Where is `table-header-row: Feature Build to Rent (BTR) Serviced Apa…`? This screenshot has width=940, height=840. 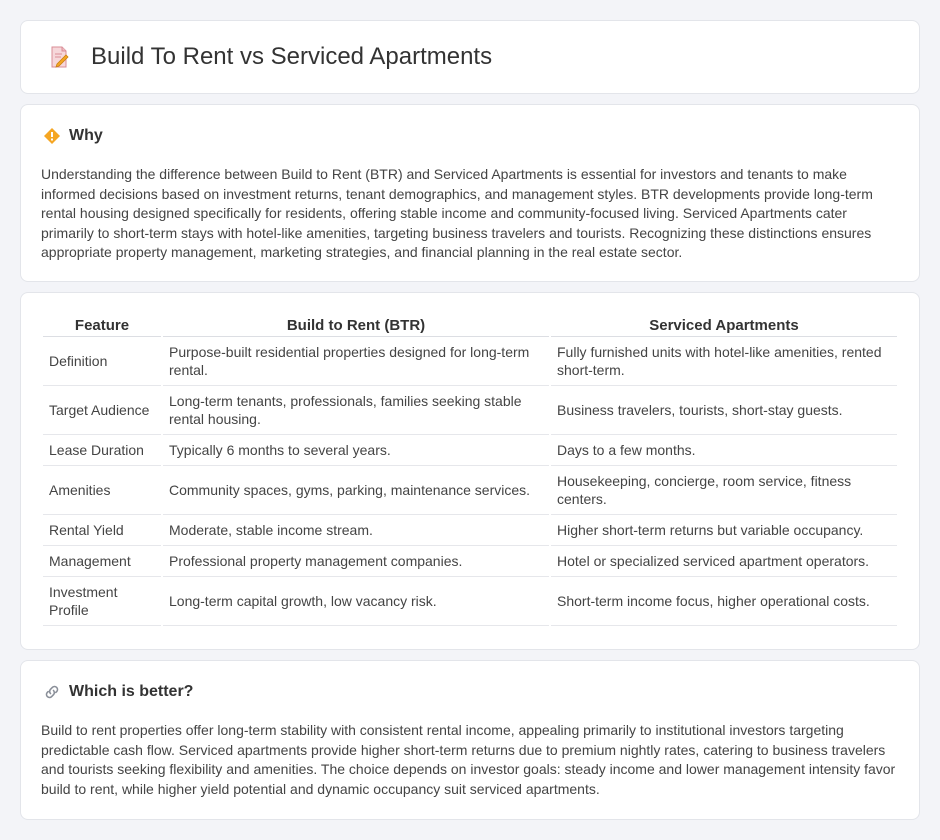 table-header-row: Feature Build to Rent (BTR) Serviced Apa… is located at coordinates (470, 326).